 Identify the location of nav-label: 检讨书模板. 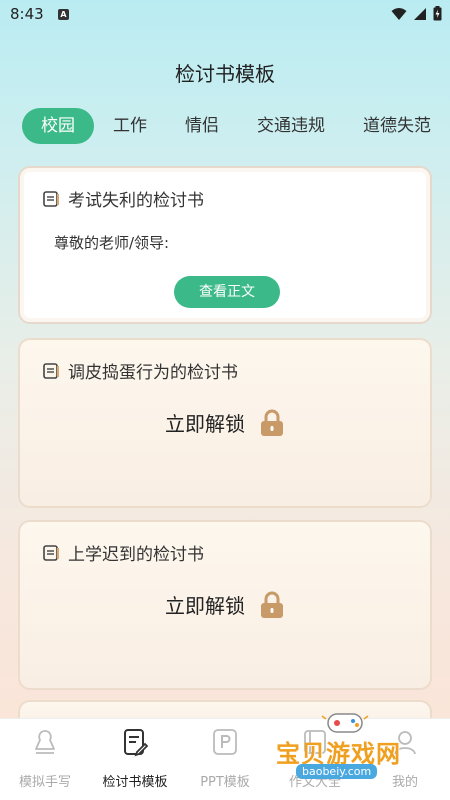
(135, 782).